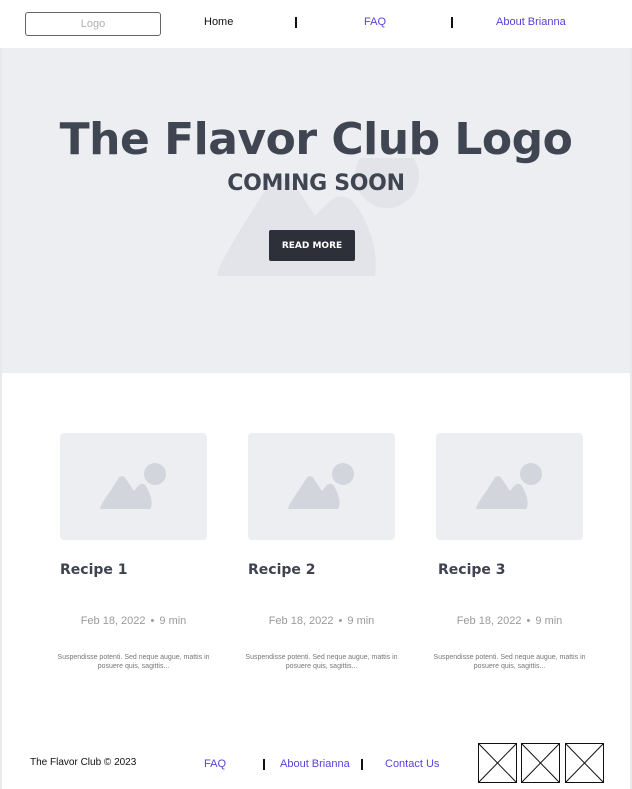 Image resolution: width=632 pixels, height=789 pixels. Describe the element at coordinates (93, 24) in the screenshot. I see `logo-placeholder: Logo` at that location.